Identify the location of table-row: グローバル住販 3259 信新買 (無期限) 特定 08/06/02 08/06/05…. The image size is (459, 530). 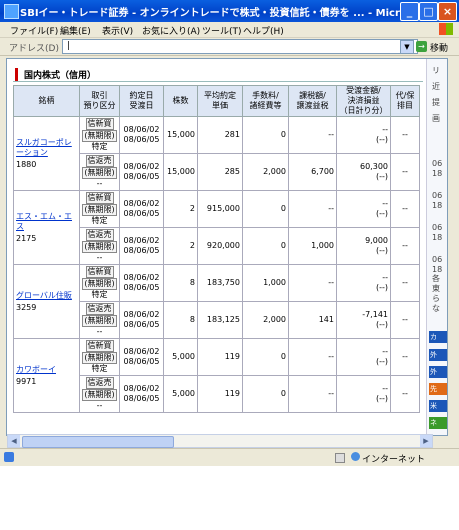
(216, 301).